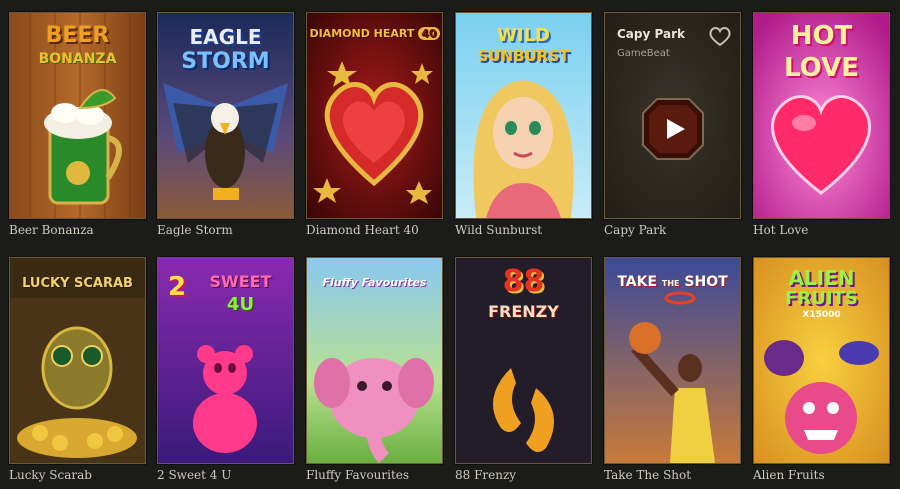  What do you see at coordinates (821, 475) in the screenshot?
I see `game-label: Alien Fruits` at bounding box center [821, 475].